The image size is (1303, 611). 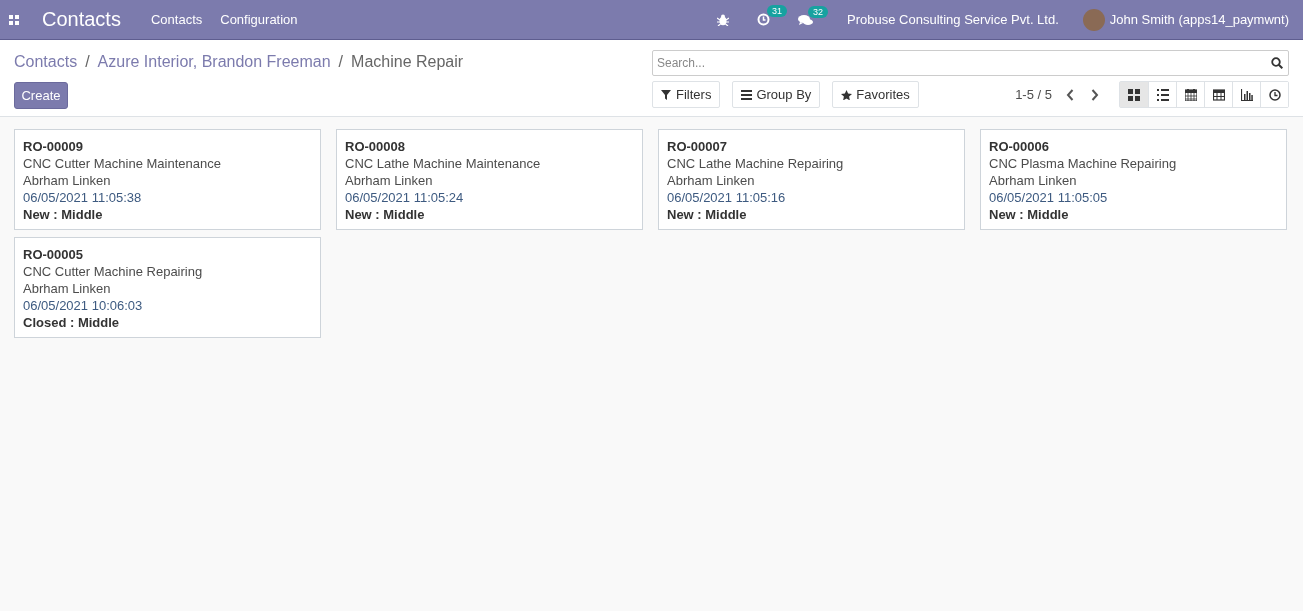 What do you see at coordinates (806, 19) in the screenshot?
I see `chat-bubbles-icon` at bounding box center [806, 19].